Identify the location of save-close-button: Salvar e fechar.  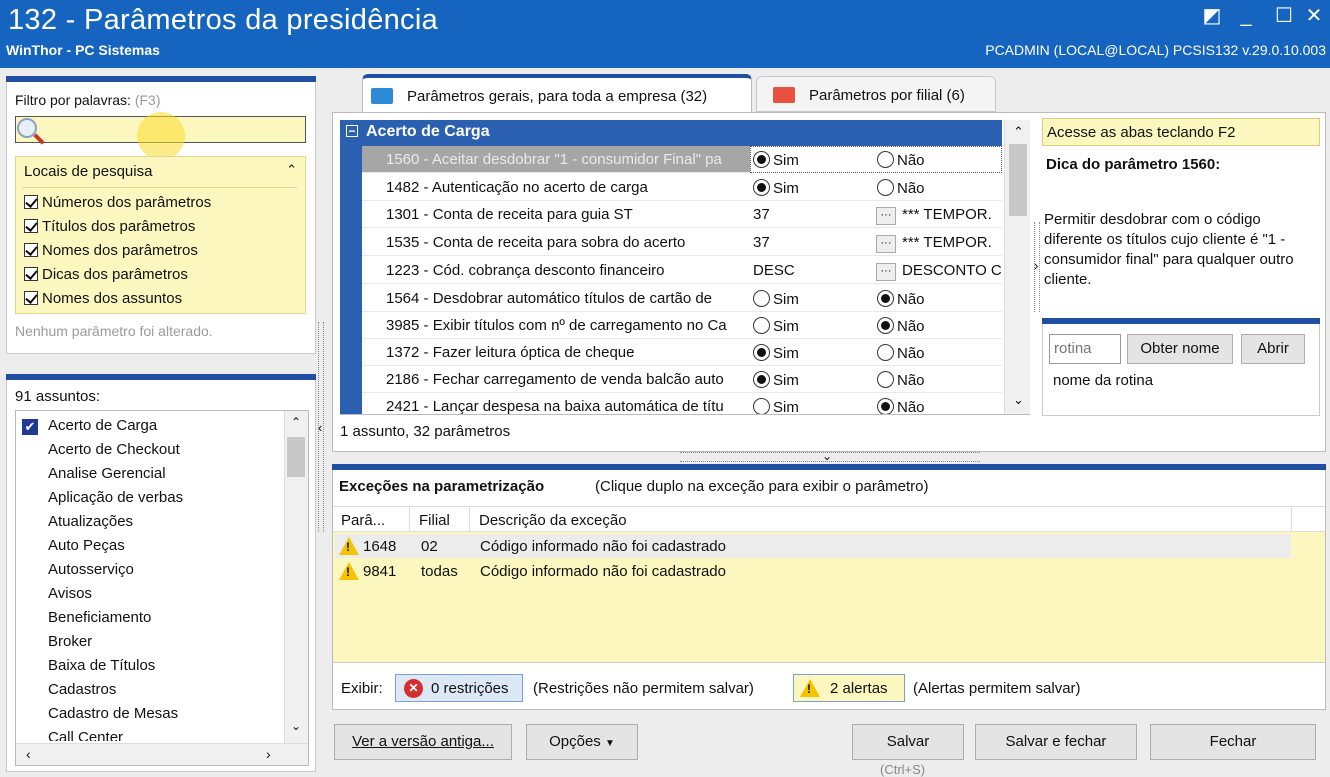
(1056, 742).